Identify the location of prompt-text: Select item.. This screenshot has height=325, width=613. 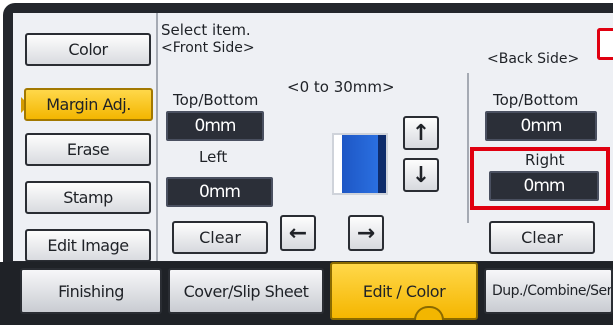
(206, 30).